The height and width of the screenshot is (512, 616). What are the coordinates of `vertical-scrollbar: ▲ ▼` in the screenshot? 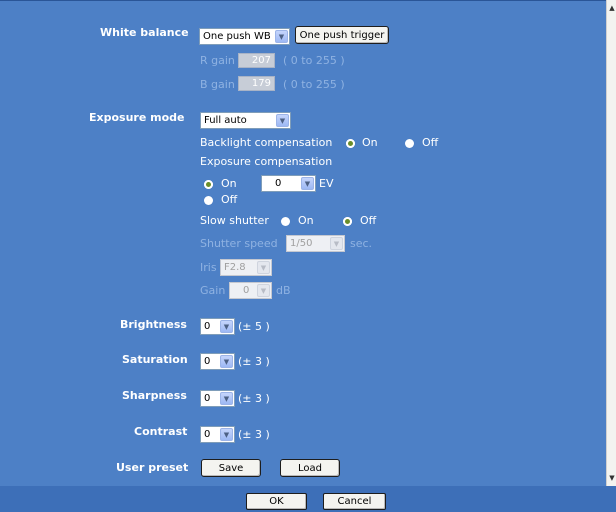 It's located at (611, 243).